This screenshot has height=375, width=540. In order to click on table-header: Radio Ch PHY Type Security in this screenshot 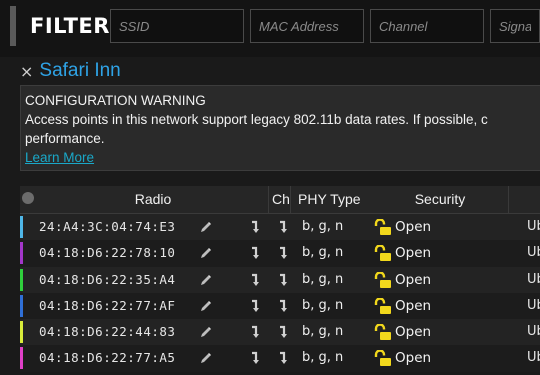, I will do `click(280, 200)`.